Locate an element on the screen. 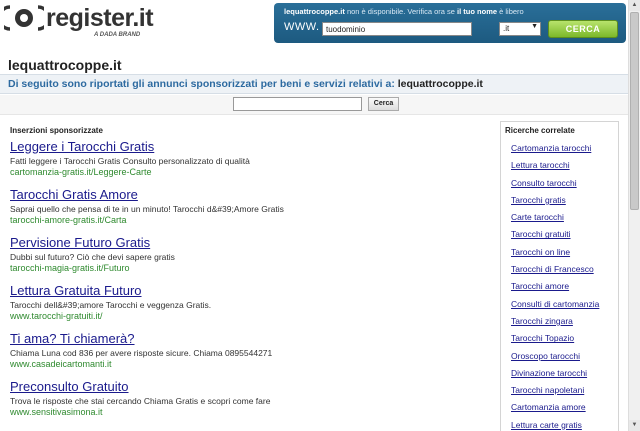 This screenshot has height=431, width=640. related-link: Tarocchi gratis is located at coordinates (559, 201).